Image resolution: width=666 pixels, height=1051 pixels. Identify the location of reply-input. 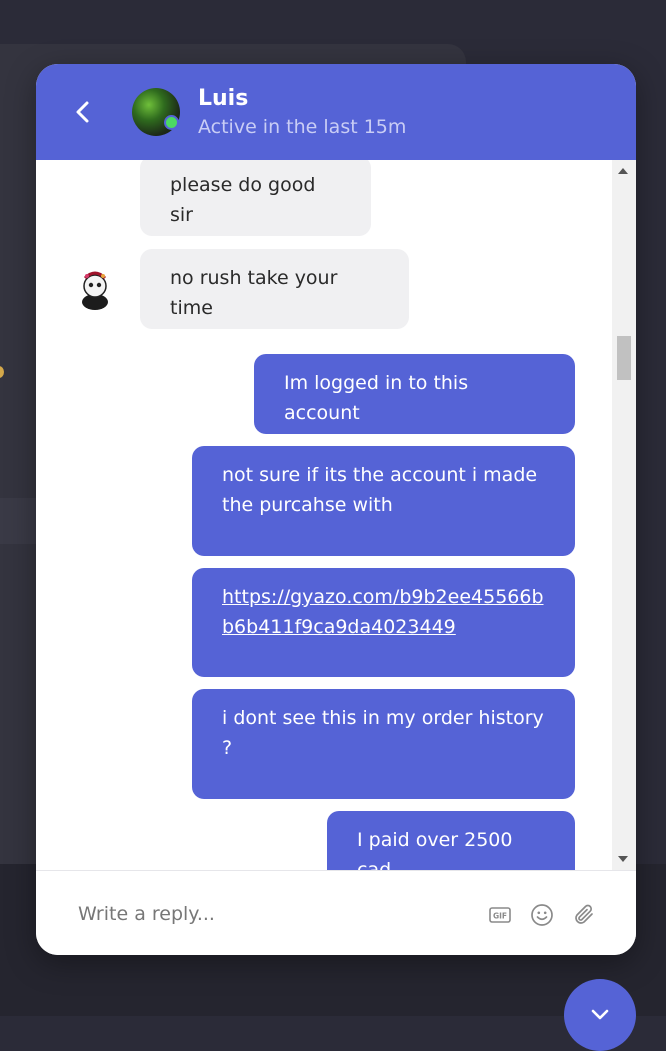
(273, 914).